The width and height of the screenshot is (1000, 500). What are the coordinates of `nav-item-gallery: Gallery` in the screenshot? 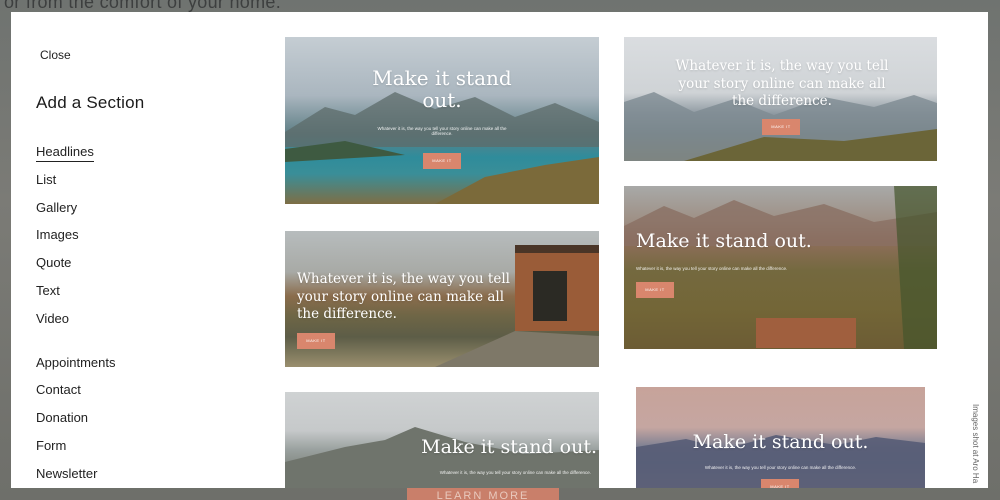 It's located at (76, 213).